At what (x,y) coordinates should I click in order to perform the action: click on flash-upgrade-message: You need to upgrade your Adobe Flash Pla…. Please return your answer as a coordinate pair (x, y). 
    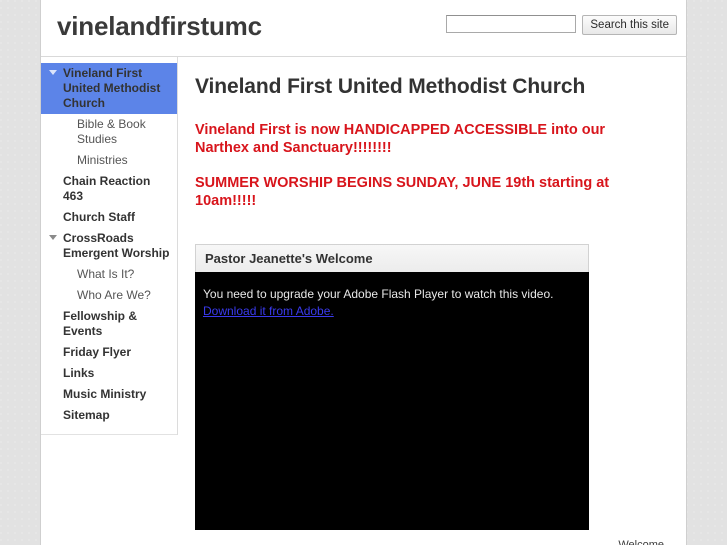
    Looking at the image, I should click on (378, 294).